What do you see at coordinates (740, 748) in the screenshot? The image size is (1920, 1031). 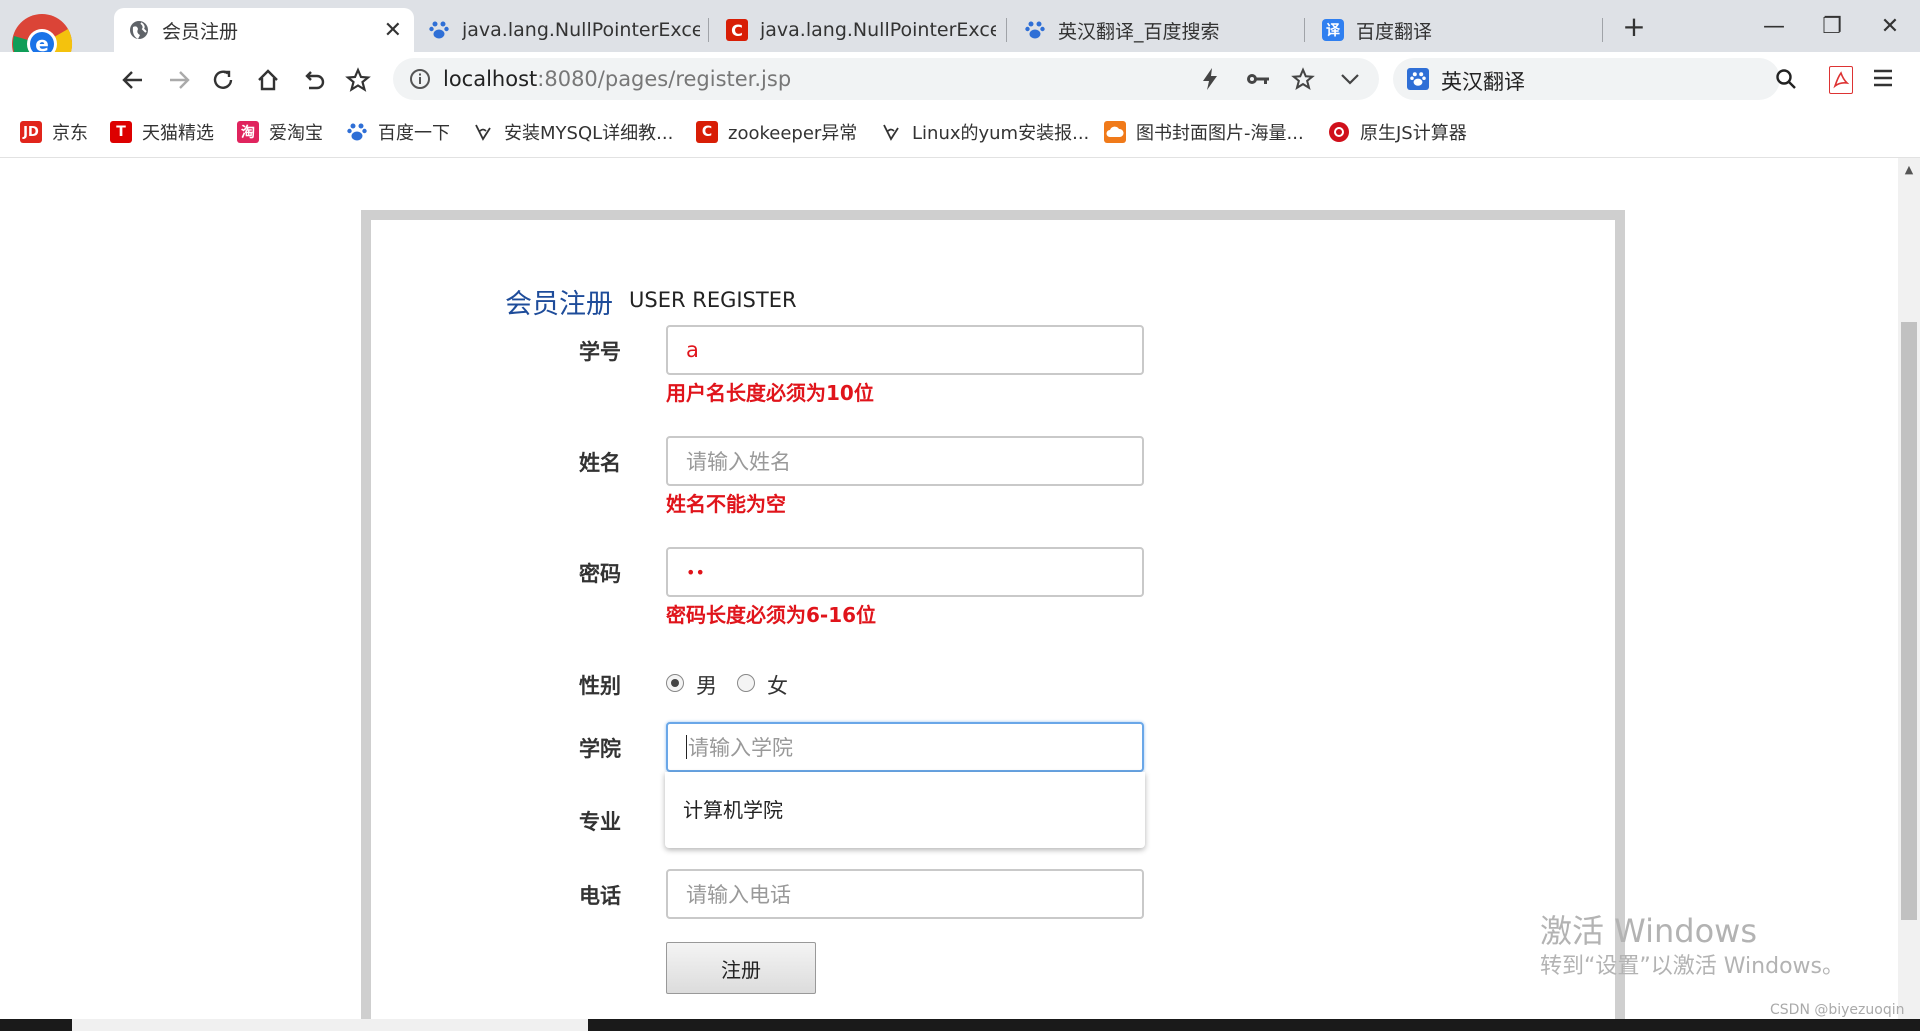 I see `college-placeholder: 请输入学院` at bounding box center [740, 748].